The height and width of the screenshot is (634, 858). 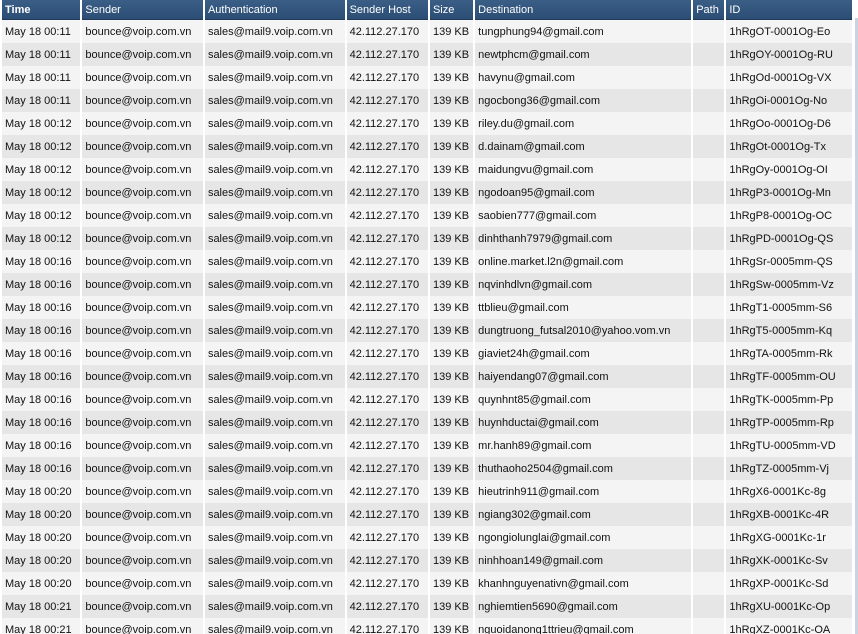 What do you see at coordinates (583, 353) in the screenshot?
I see `cell-destination: giaviet24h@gmail.com` at bounding box center [583, 353].